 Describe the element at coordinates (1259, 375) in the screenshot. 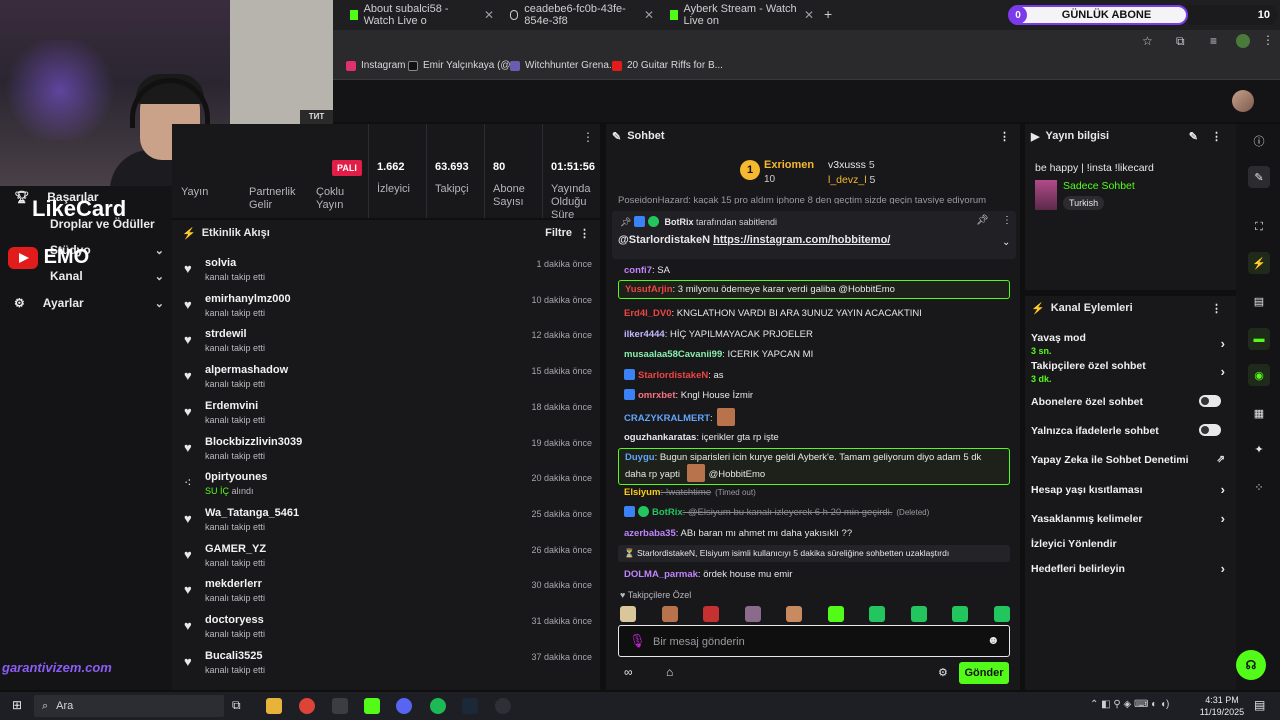

I see `broadcast-icon: ◉` at that location.